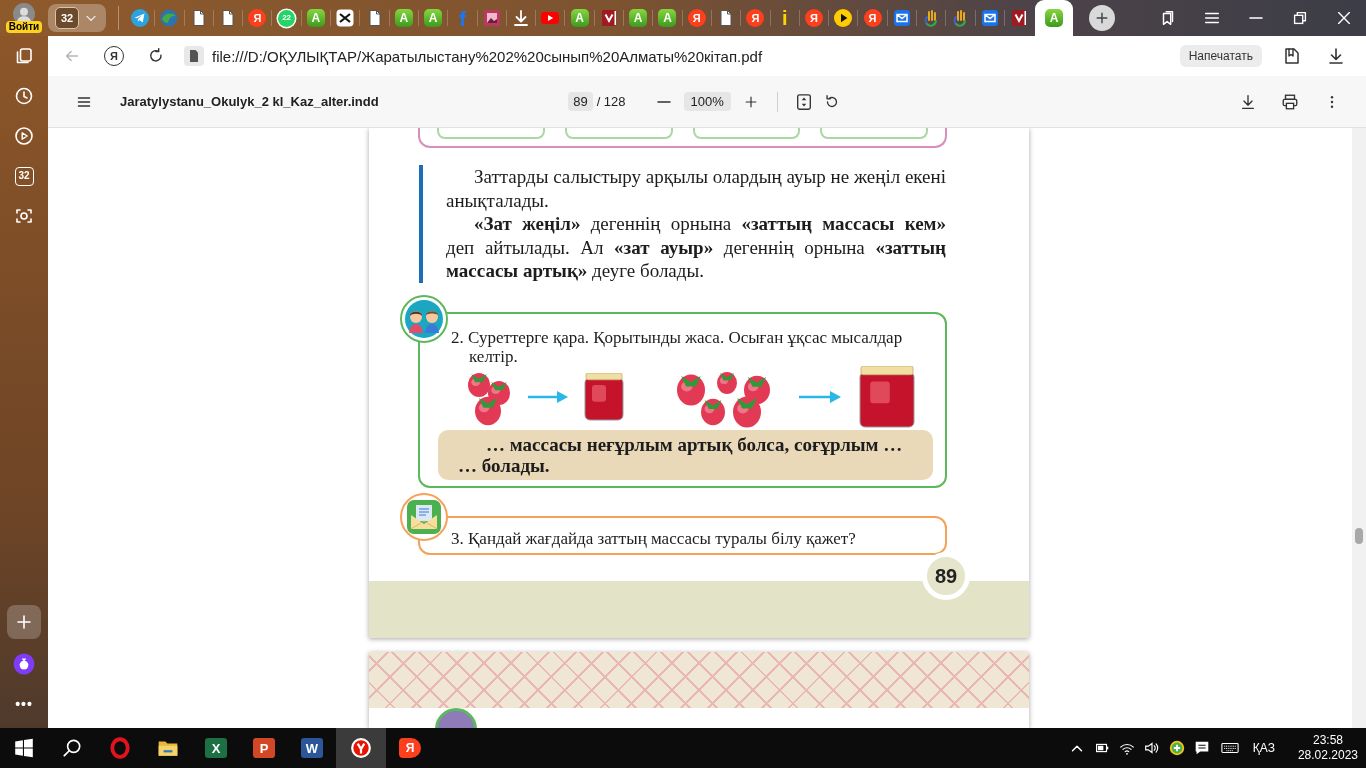  I want to click on minimize-icon, so click(1256, 18).